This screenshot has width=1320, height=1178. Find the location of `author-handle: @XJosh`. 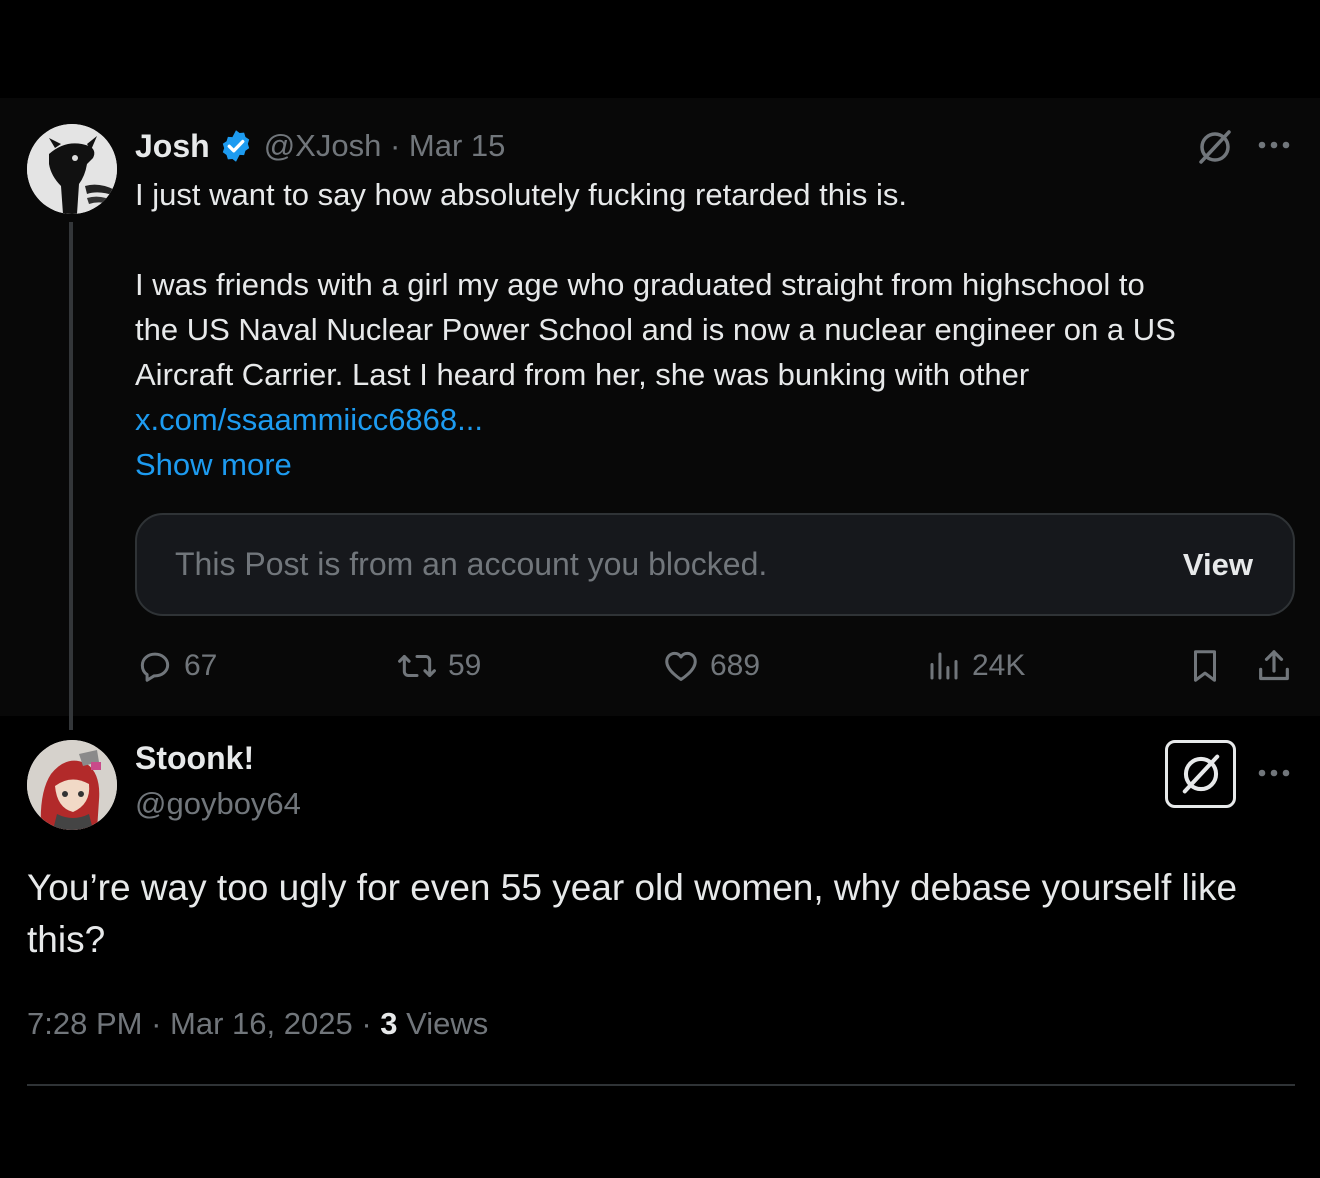

author-handle: @XJosh is located at coordinates (323, 145).